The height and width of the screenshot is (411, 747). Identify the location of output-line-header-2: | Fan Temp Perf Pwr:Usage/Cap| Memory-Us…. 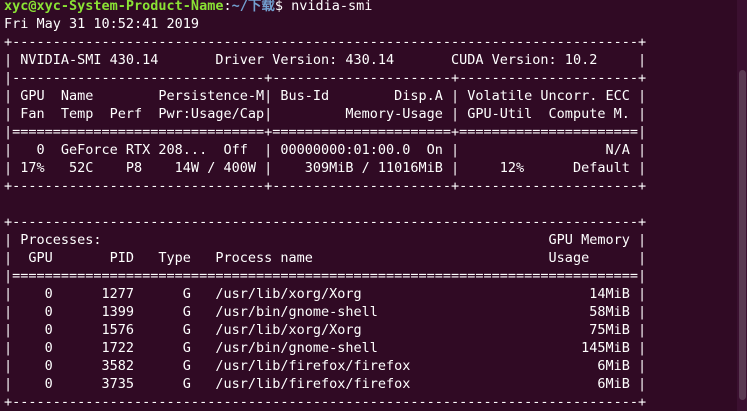
(325, 114).